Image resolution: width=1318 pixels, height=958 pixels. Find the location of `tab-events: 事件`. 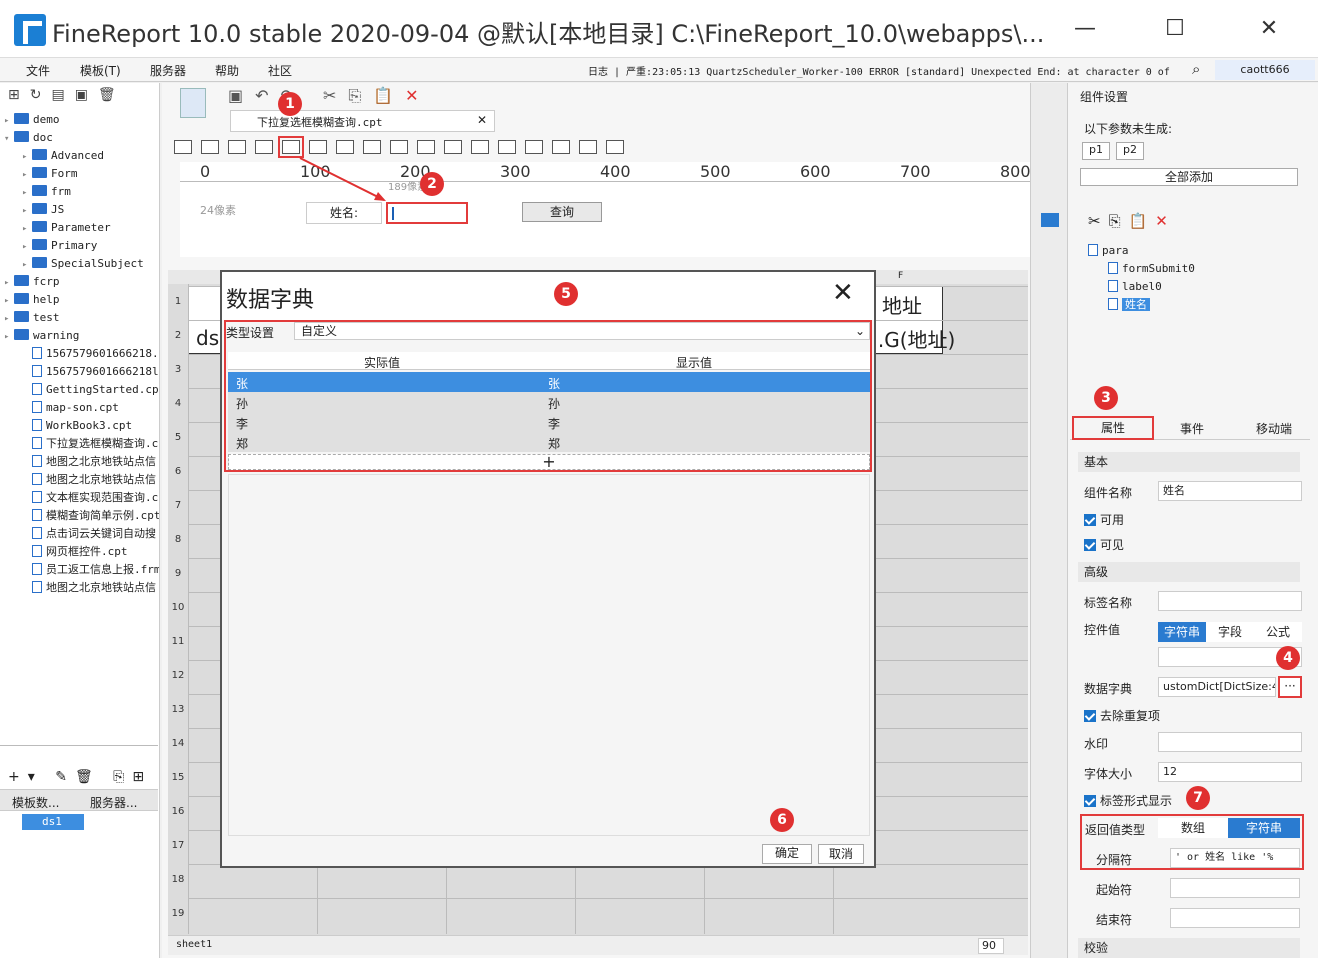

tab-events: 事件 is located at coordinates (1192, 428).